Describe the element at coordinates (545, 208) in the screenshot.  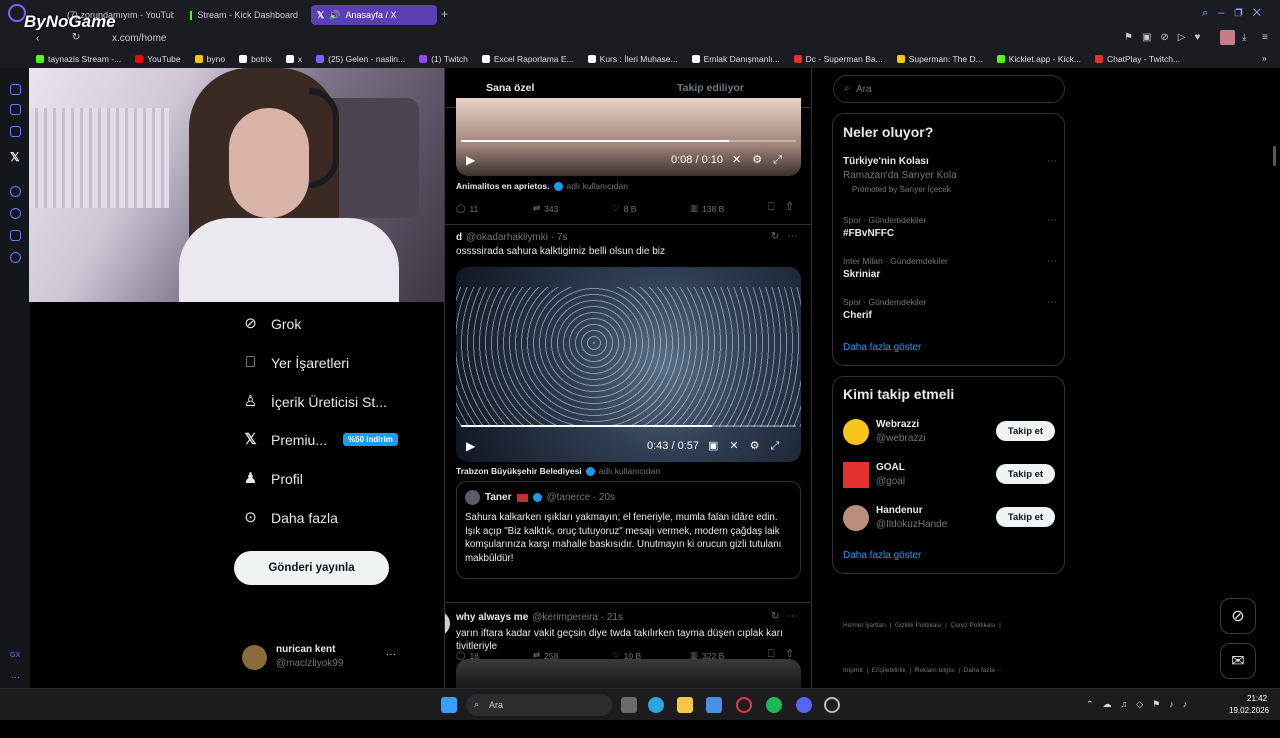
I see `repost-button-1: ⇄ 343` at that location.